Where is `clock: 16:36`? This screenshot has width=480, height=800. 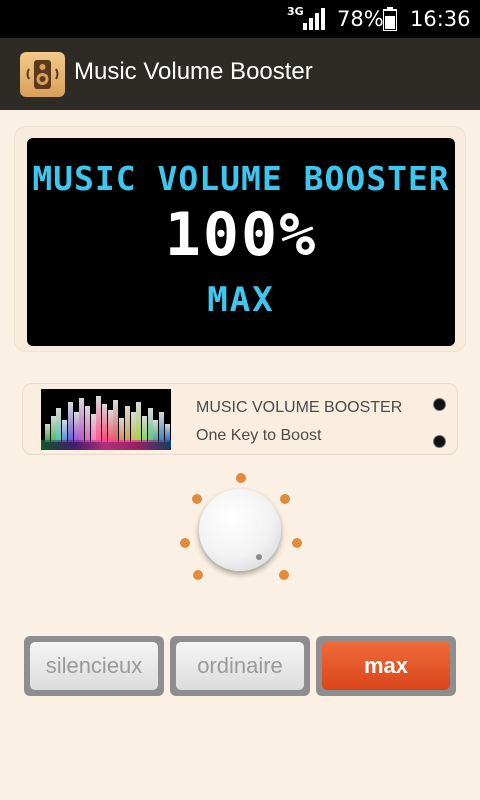
clock: 16:36 is located at coordinates (440, 19).